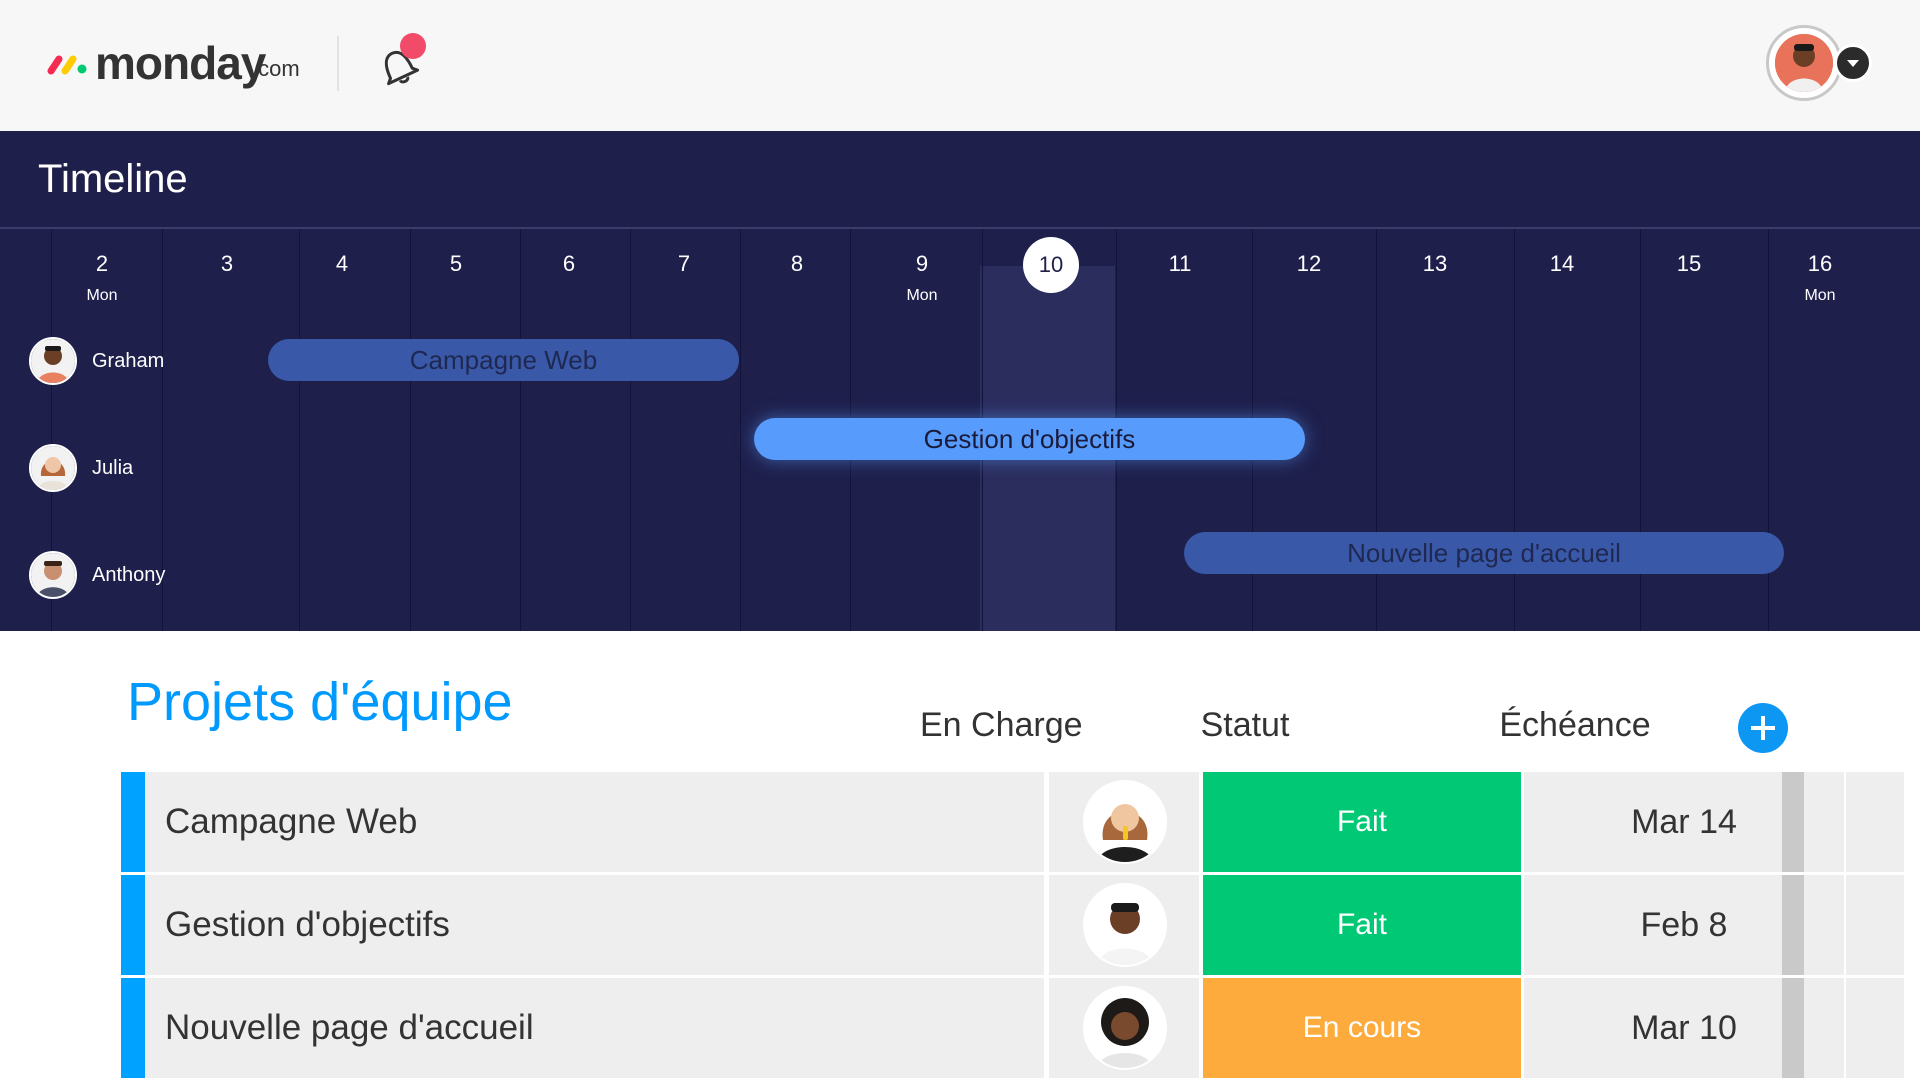  I want to click on add-column-button, so click(1763, 728).